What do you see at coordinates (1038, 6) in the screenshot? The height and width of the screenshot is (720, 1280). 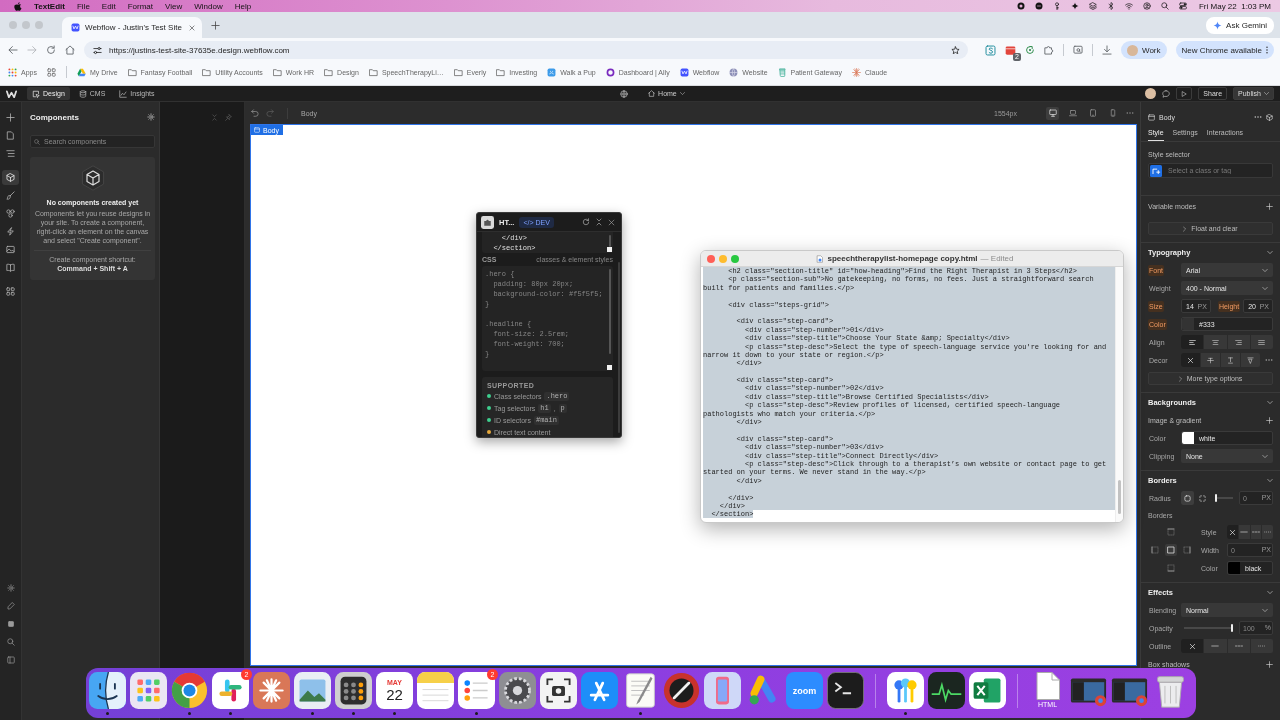 I see `disc-icon` at bounding box center [1038, 6].